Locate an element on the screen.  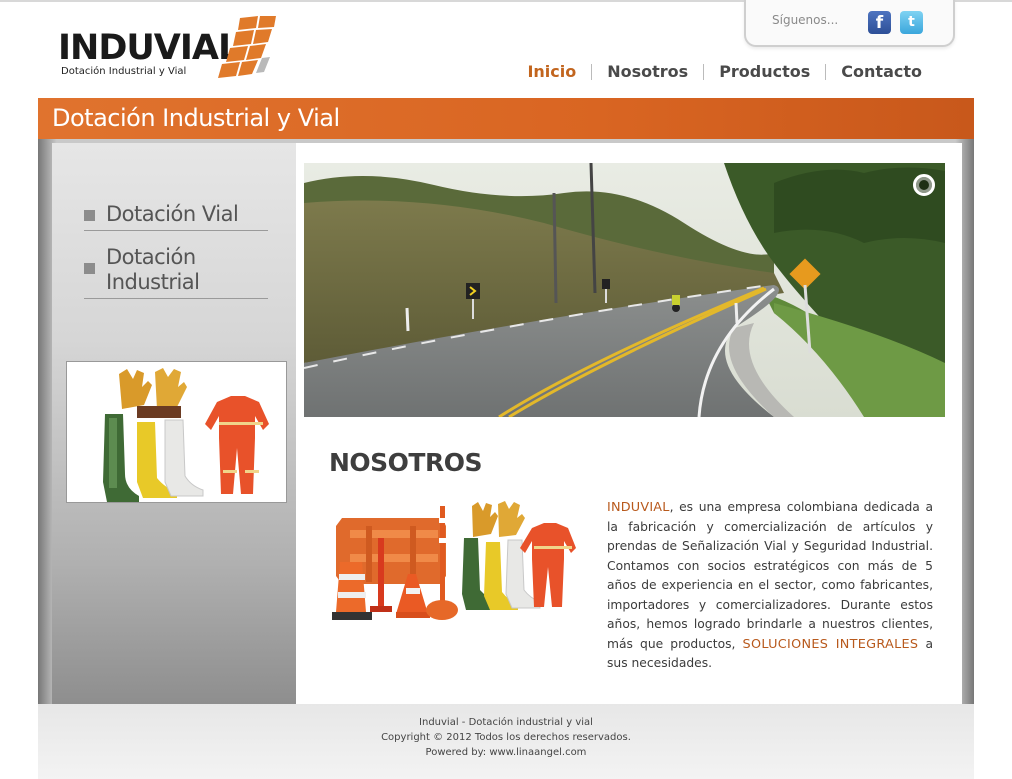
sidebar-item-dotacion-vial: Dotación Vial is located at coordinates (176, 213).